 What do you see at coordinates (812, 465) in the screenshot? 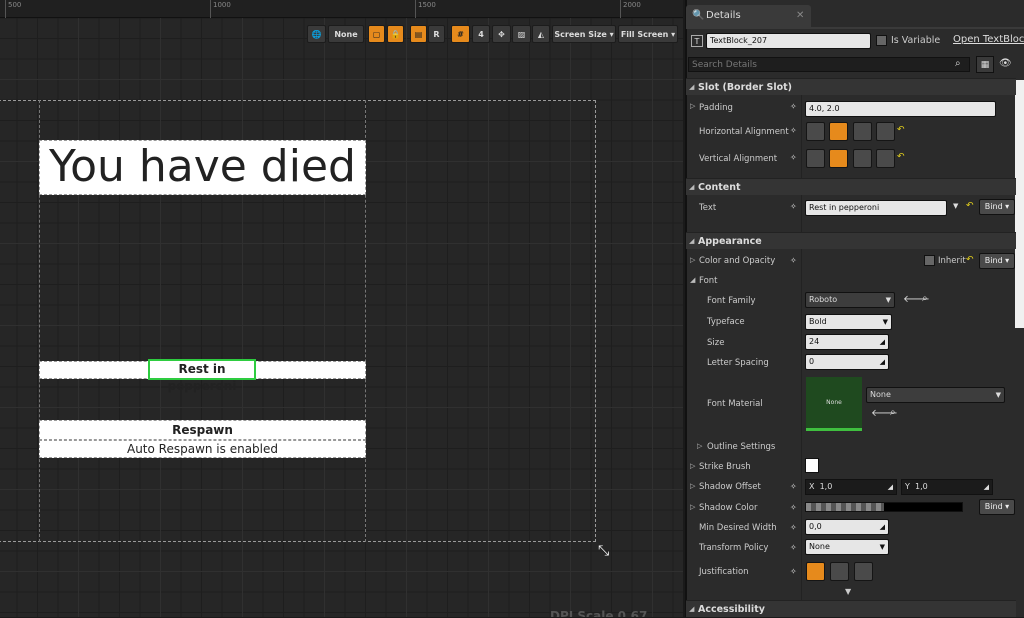
I see `strike-brush-swatch` at bounding box center [812, 465].